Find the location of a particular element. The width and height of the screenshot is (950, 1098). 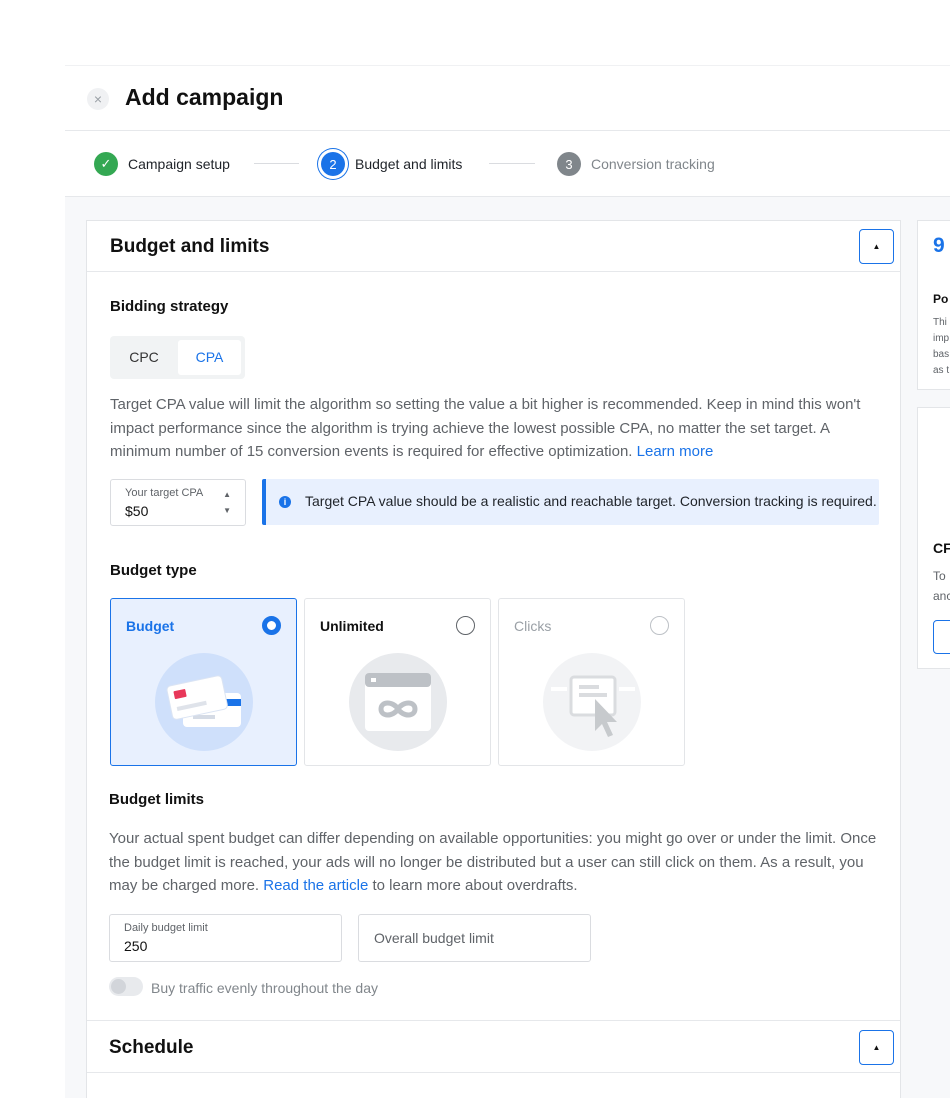

field-placeholder: Overall budget limit is located at coordinates (434, 938).